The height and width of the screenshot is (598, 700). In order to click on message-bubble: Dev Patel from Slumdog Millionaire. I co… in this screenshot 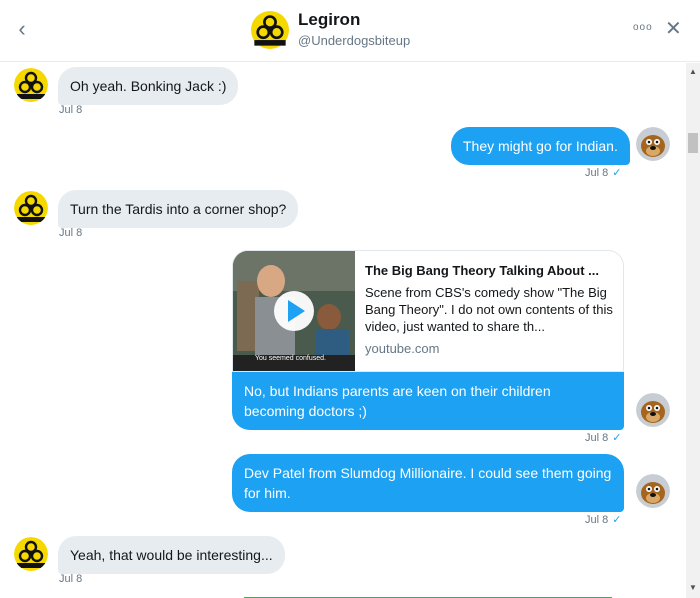, I will do `click(428, 483)`.